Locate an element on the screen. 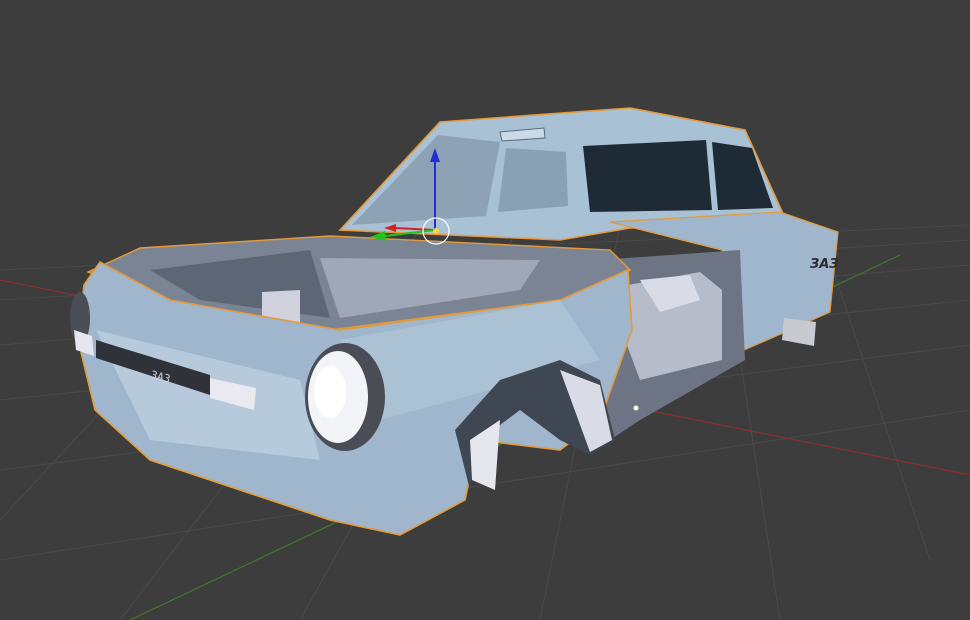 The image size is (970, 620). vertex-point is located at coordinates (636, 408).